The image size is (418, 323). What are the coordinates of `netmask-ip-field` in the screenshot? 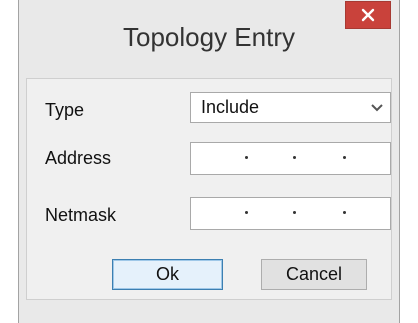 It's located at (290, 213).